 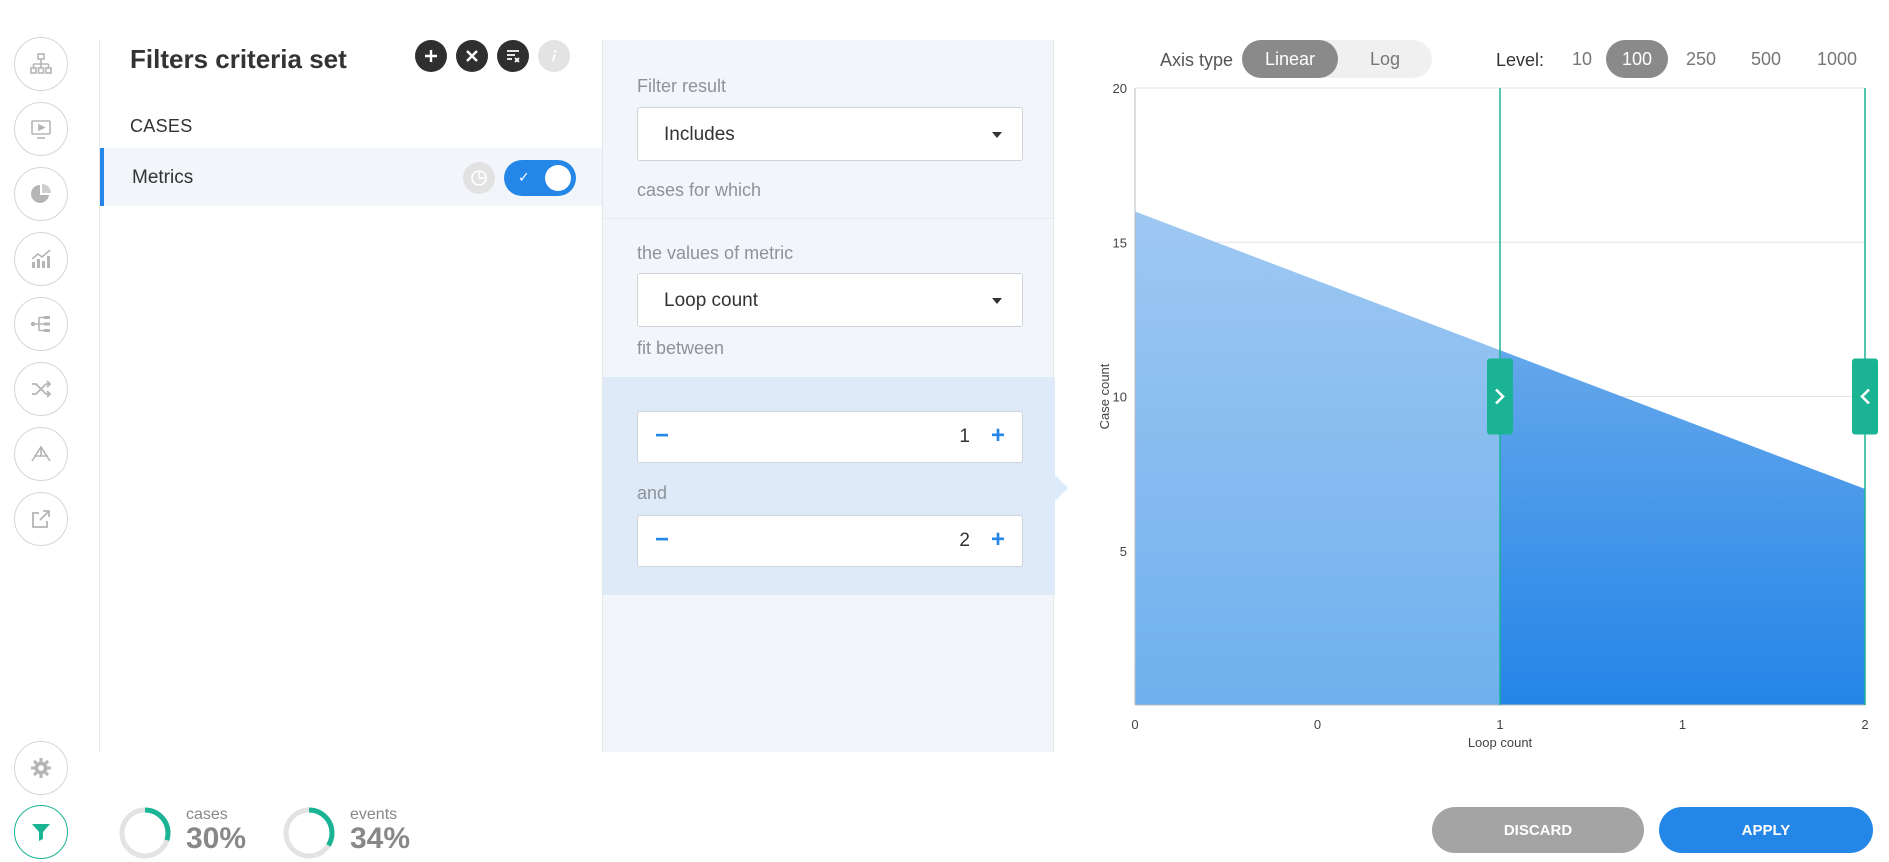 What do you see at coordinates (380, 838) in the screenshot?
I see `events-gauge-value: 34%` at bounding box center [380, 838].